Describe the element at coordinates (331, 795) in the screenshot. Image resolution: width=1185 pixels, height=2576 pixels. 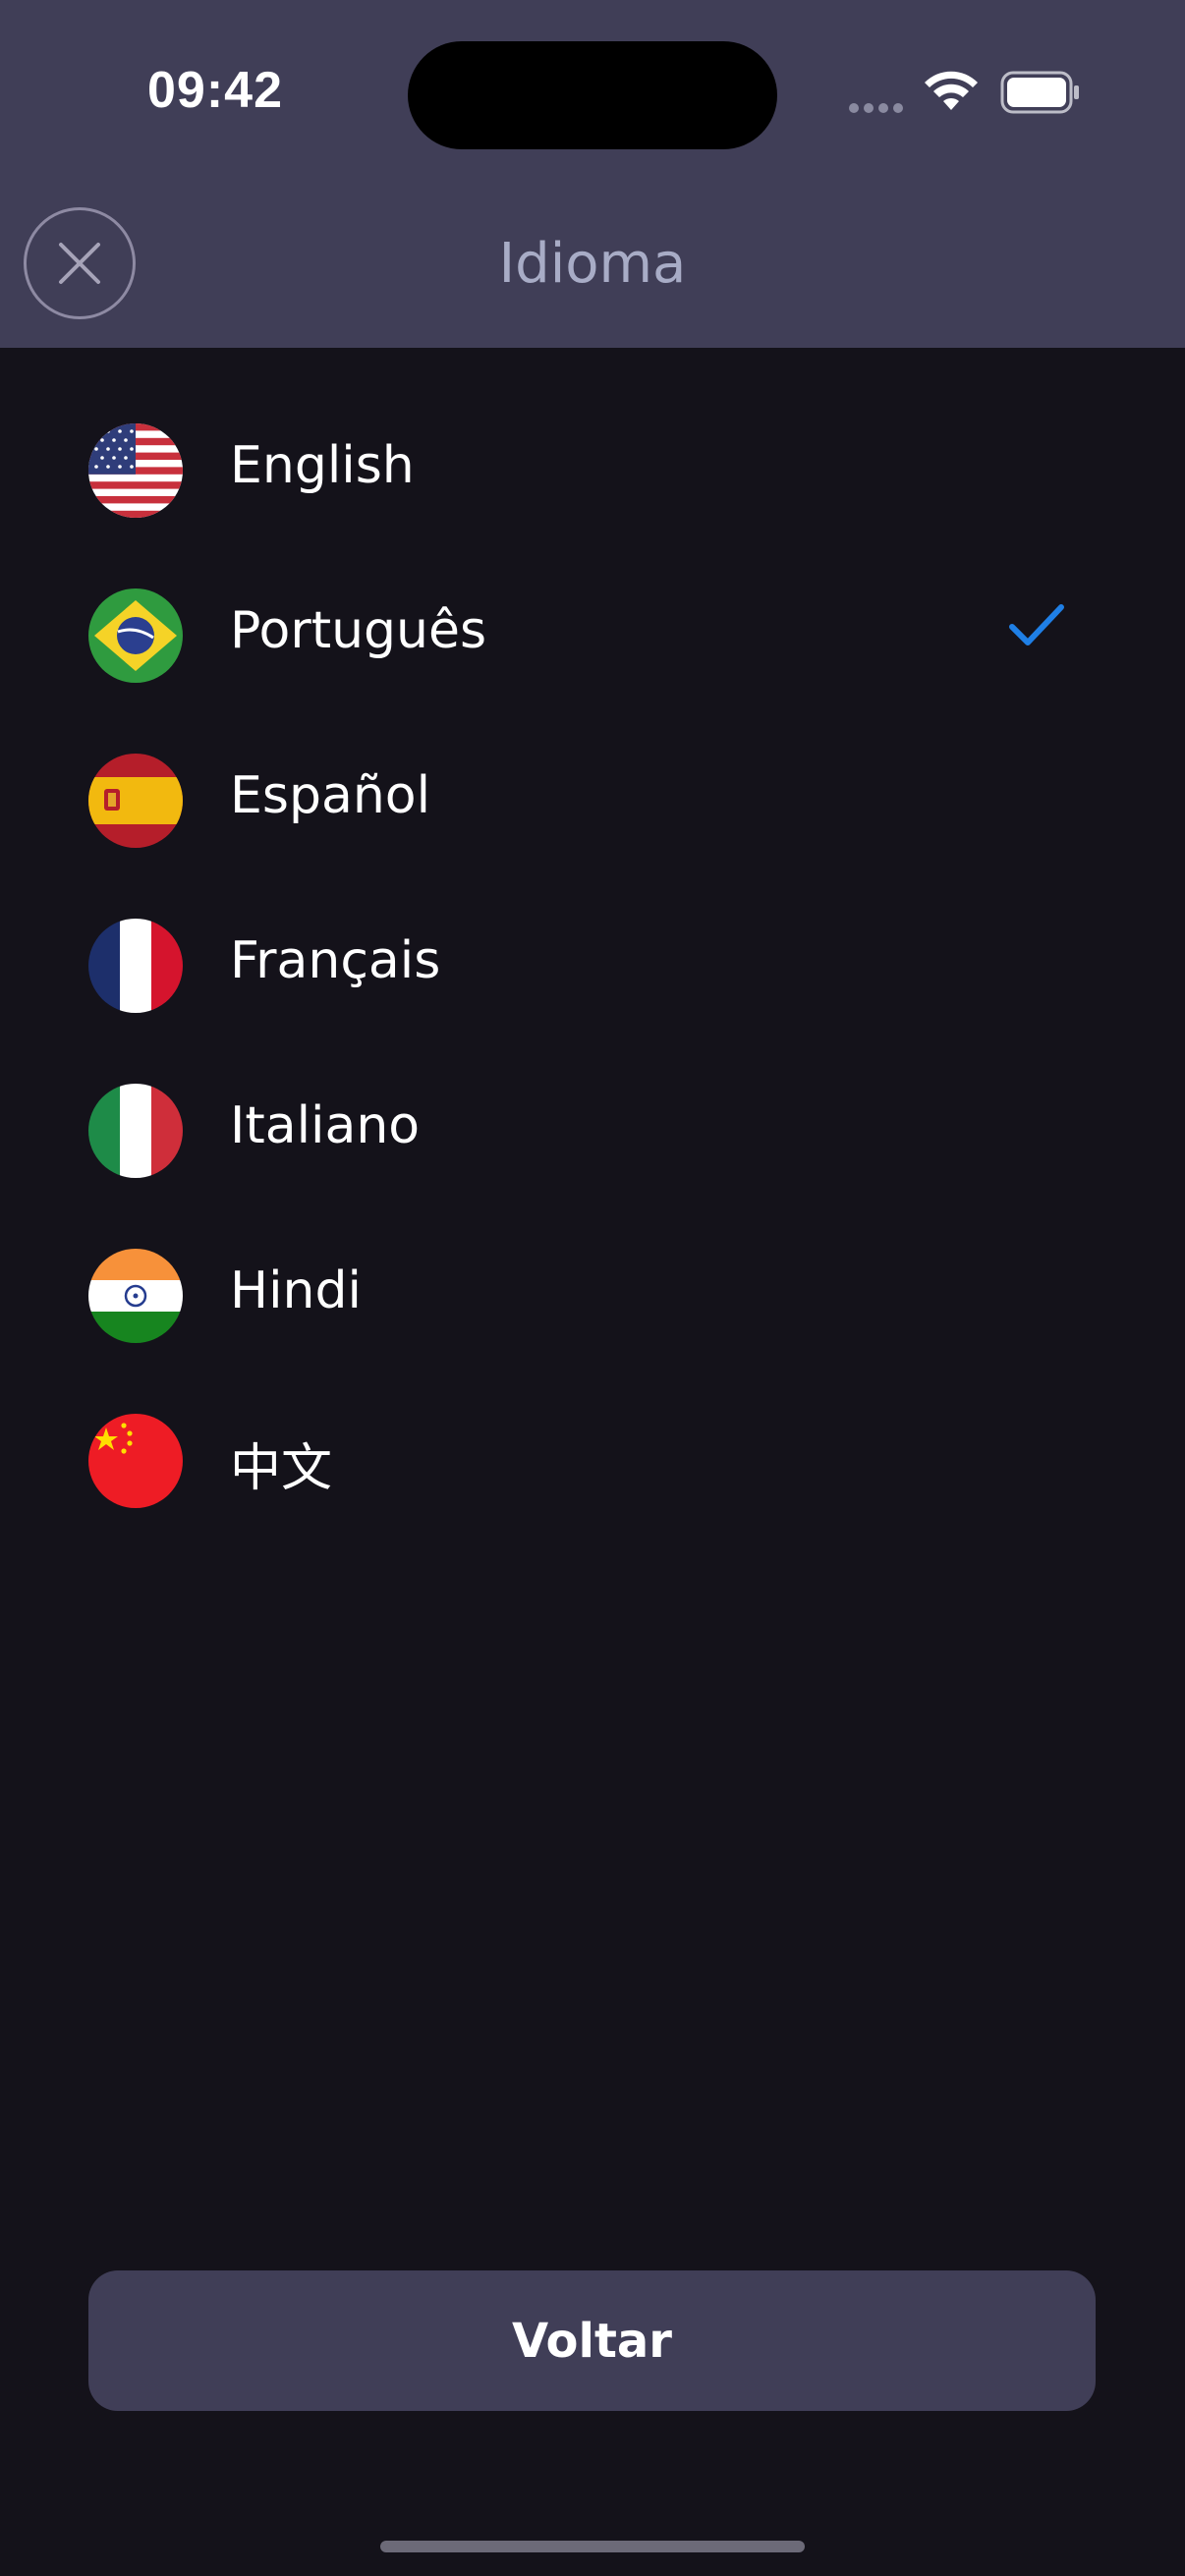
I see `language-label: Español` at that location.